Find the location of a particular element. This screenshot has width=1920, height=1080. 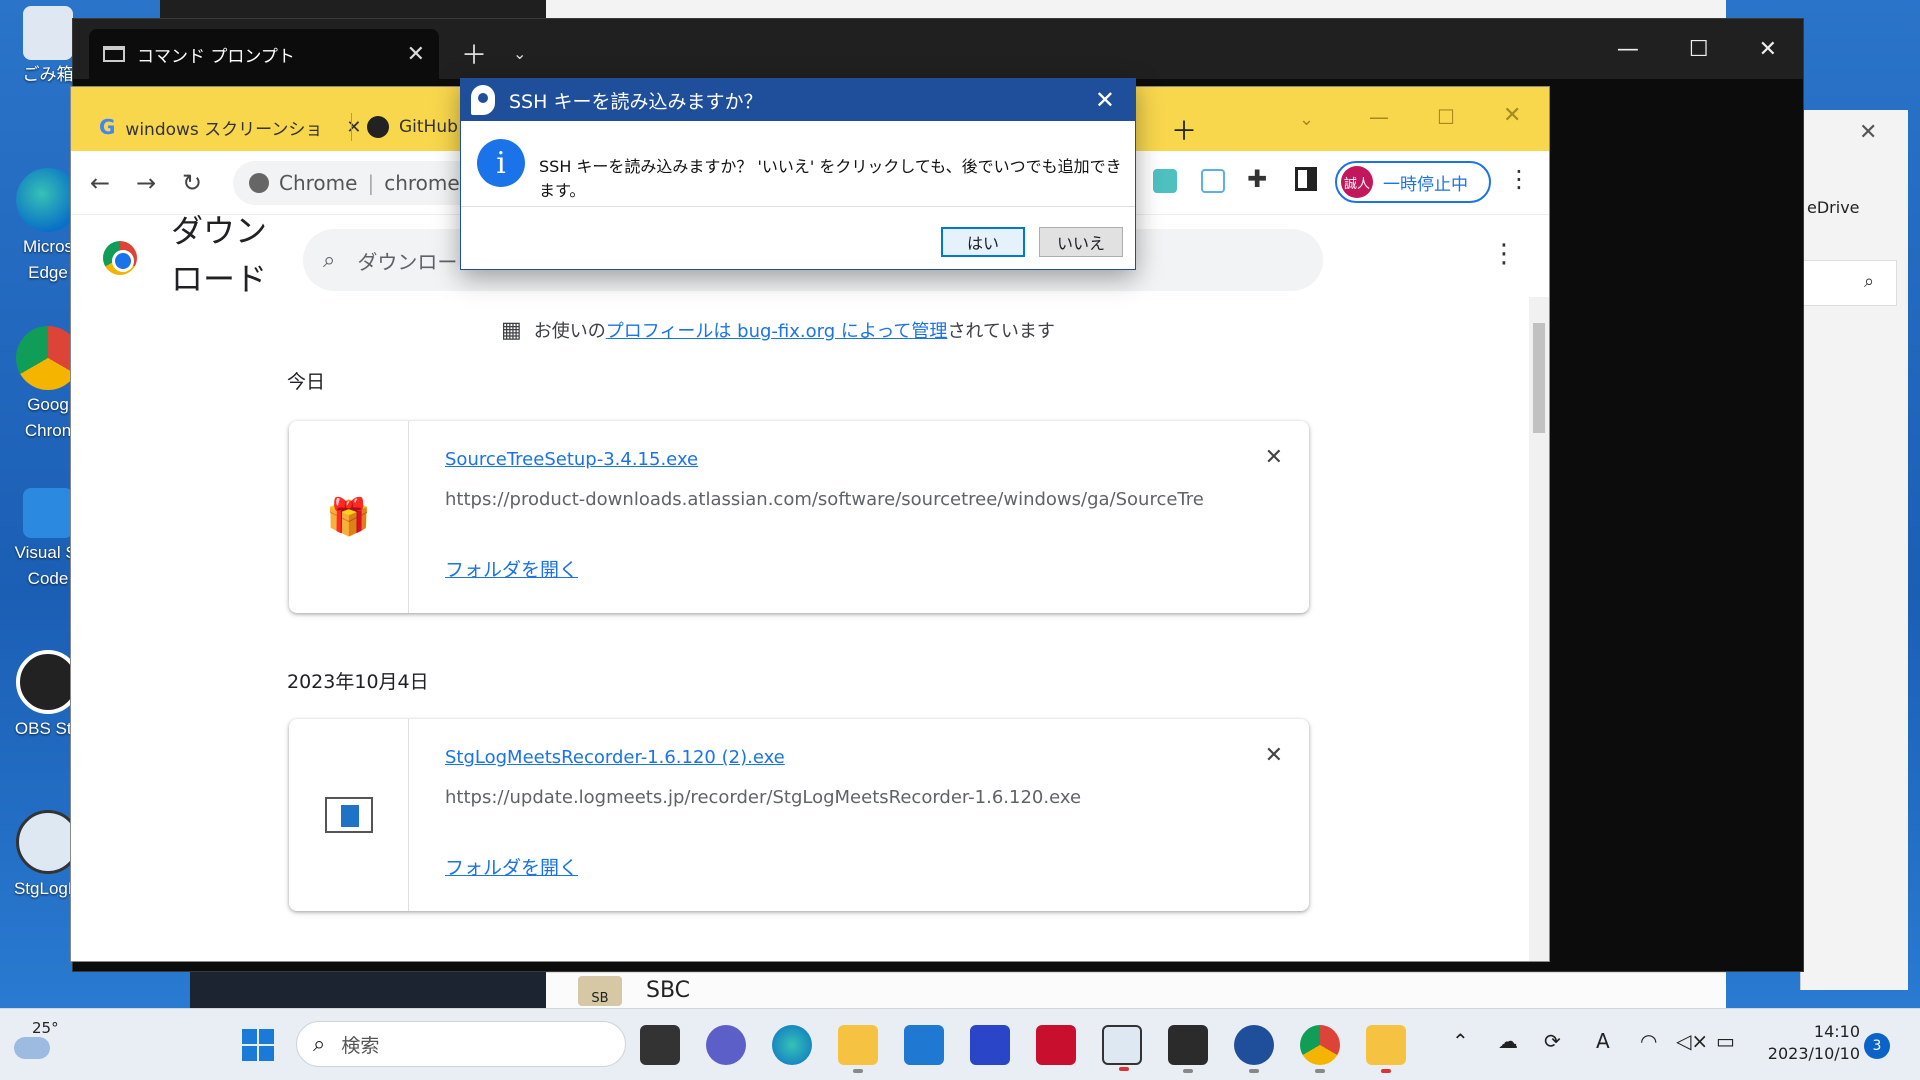

windows-icon is located at coordinates (258, 1045).